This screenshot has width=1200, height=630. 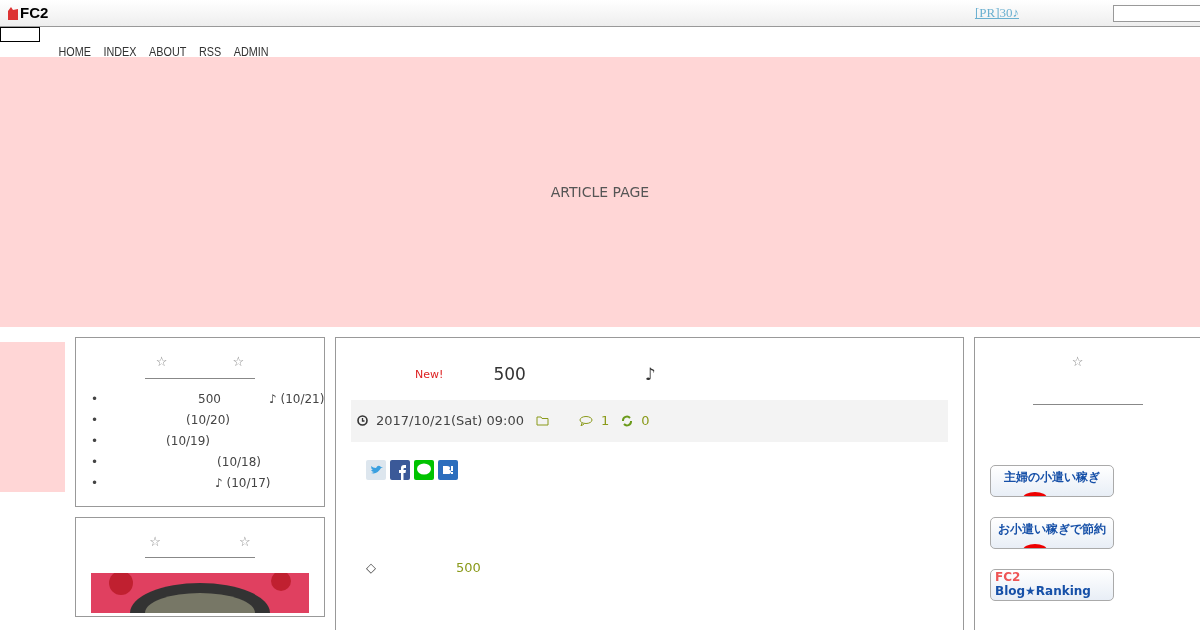 What do you see at coordinates (1052, 532) in the screenshot?
I see `banner-button: お小遣い稼ぎで節約` at bounding box center [1052, 532].